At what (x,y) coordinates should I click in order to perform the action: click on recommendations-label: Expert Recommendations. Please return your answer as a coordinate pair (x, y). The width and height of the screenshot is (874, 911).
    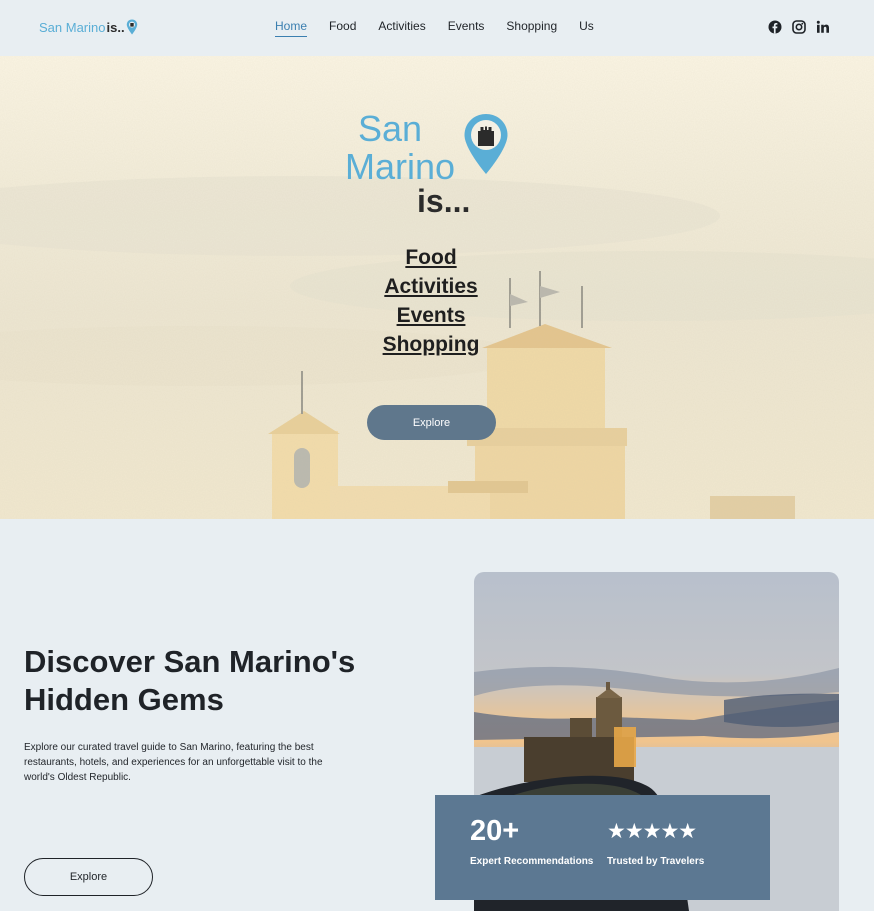
    Looking at the image, I should click on (532, 861).